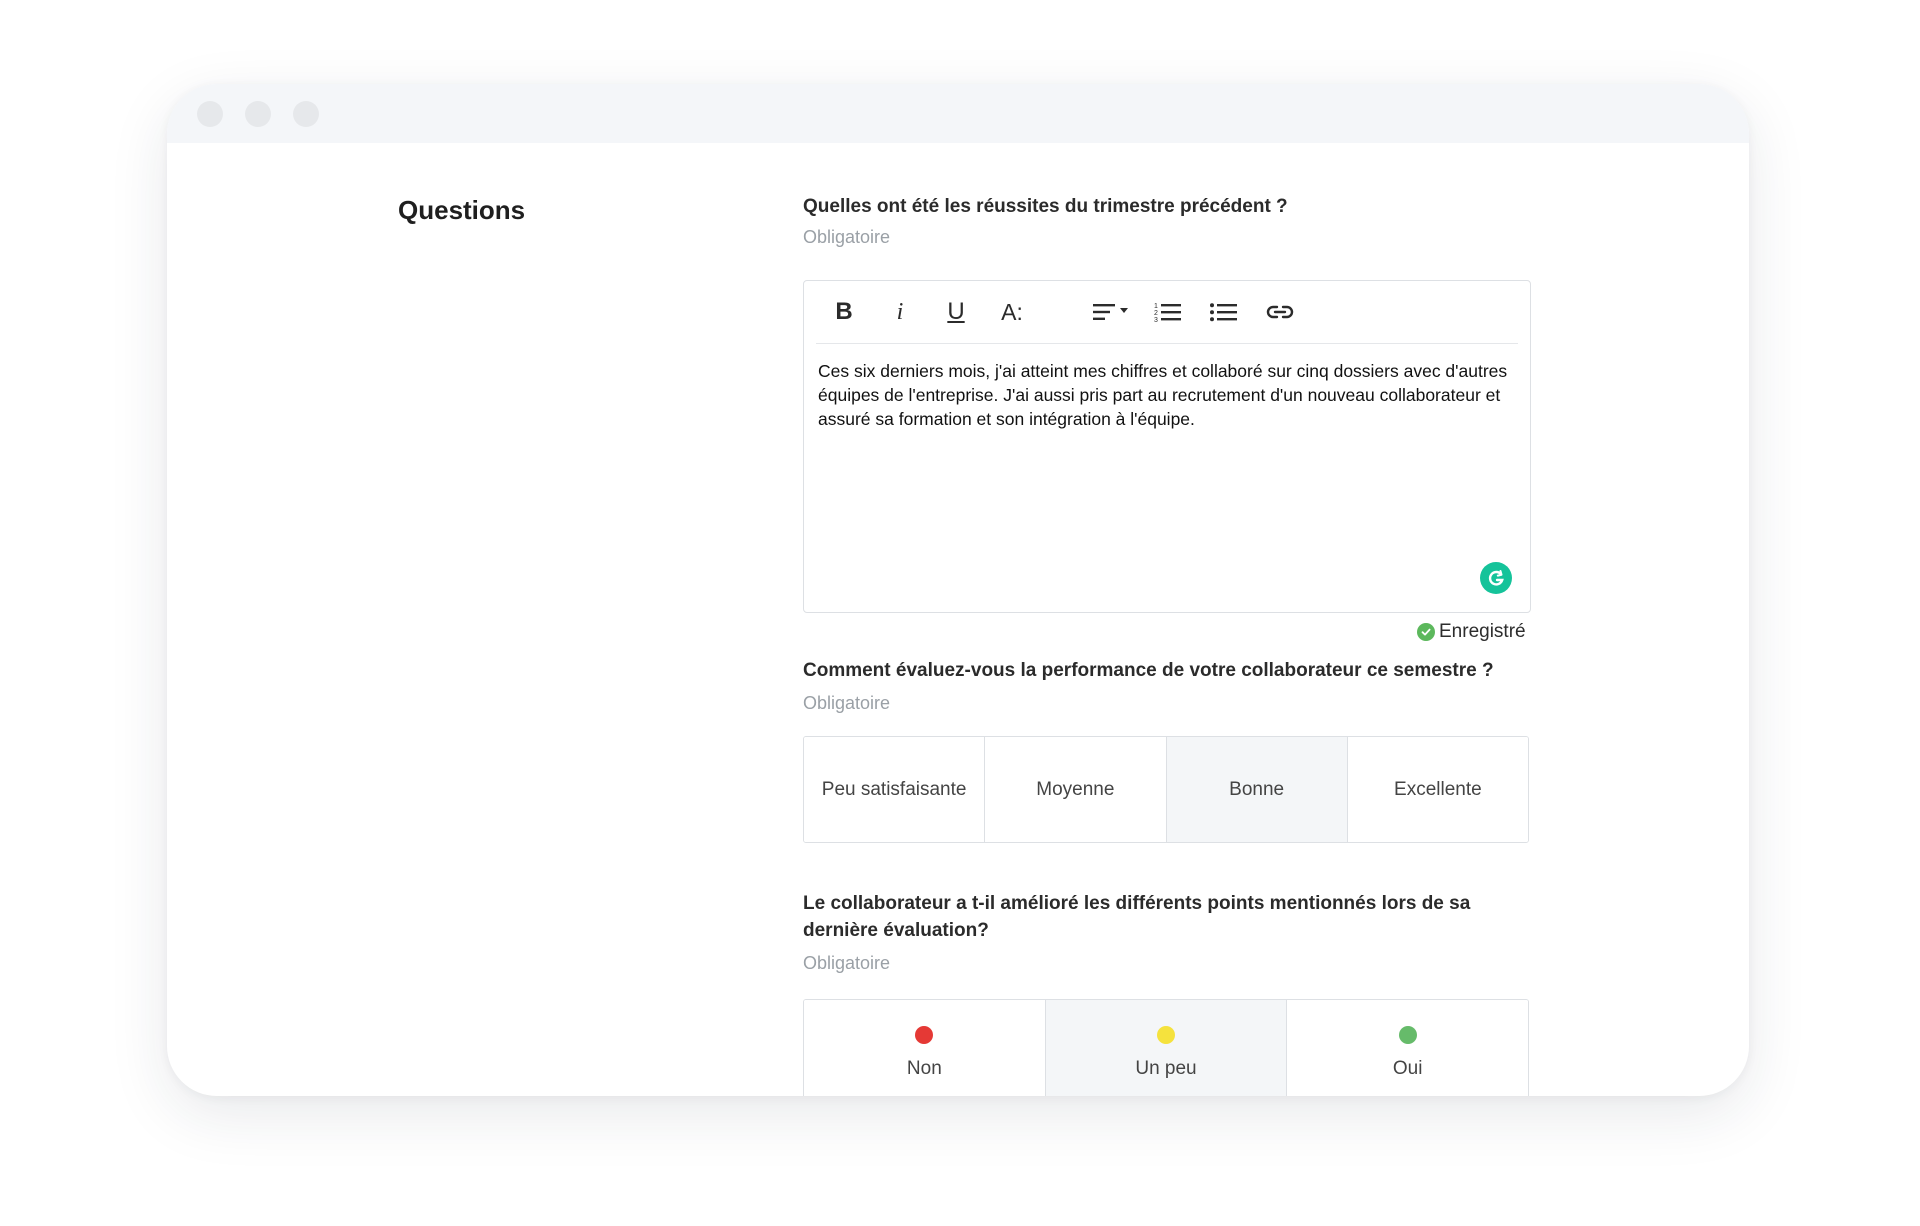  What do you see at coordinates (462, 210) in the screenshot?
I see `section-title: Questions` at bounding box center [462, 210].